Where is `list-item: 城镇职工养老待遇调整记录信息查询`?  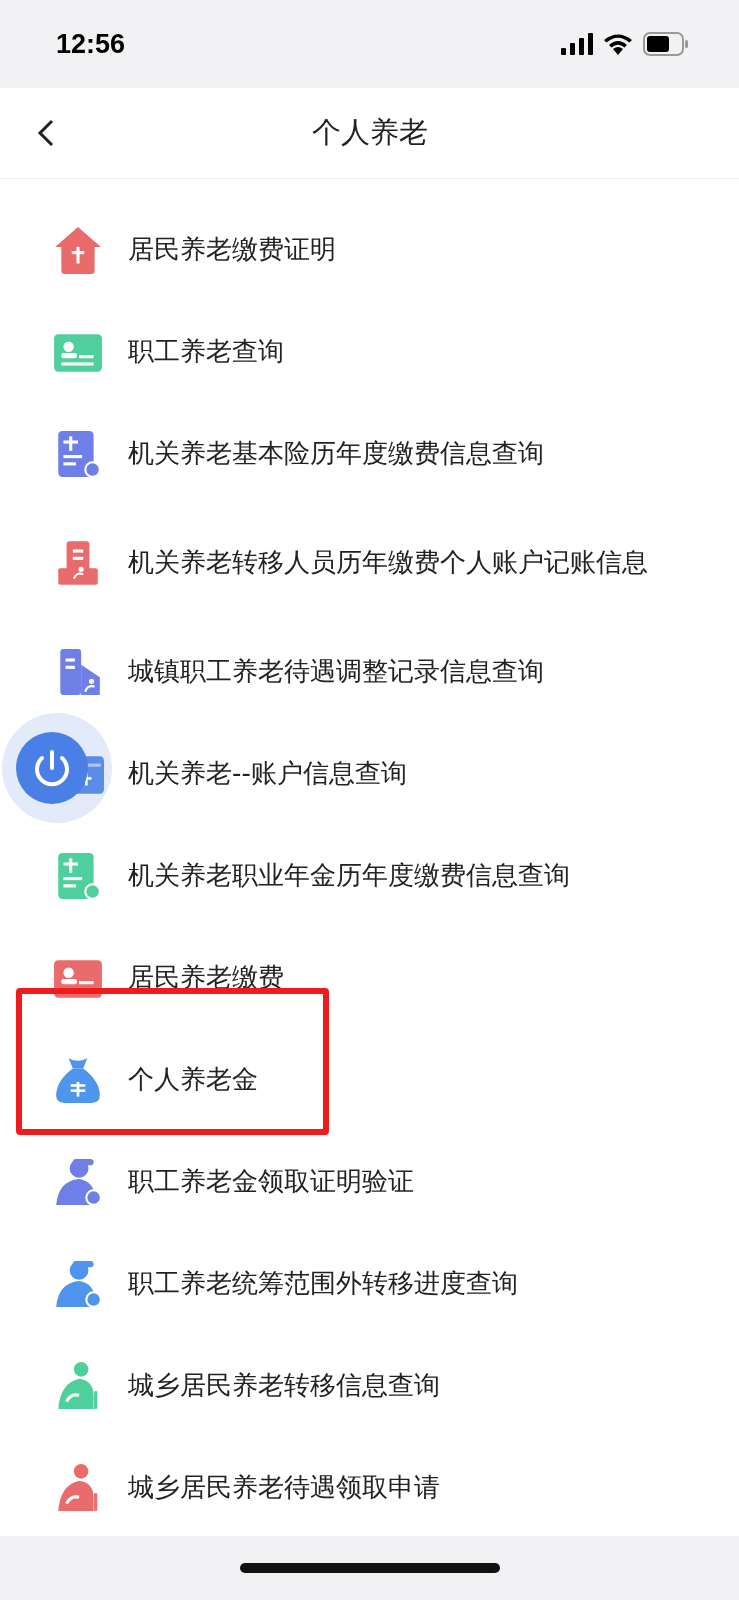 list-item: 城镇职工养老待遇调整记录信息查询 is located at coordinates (369, 672).